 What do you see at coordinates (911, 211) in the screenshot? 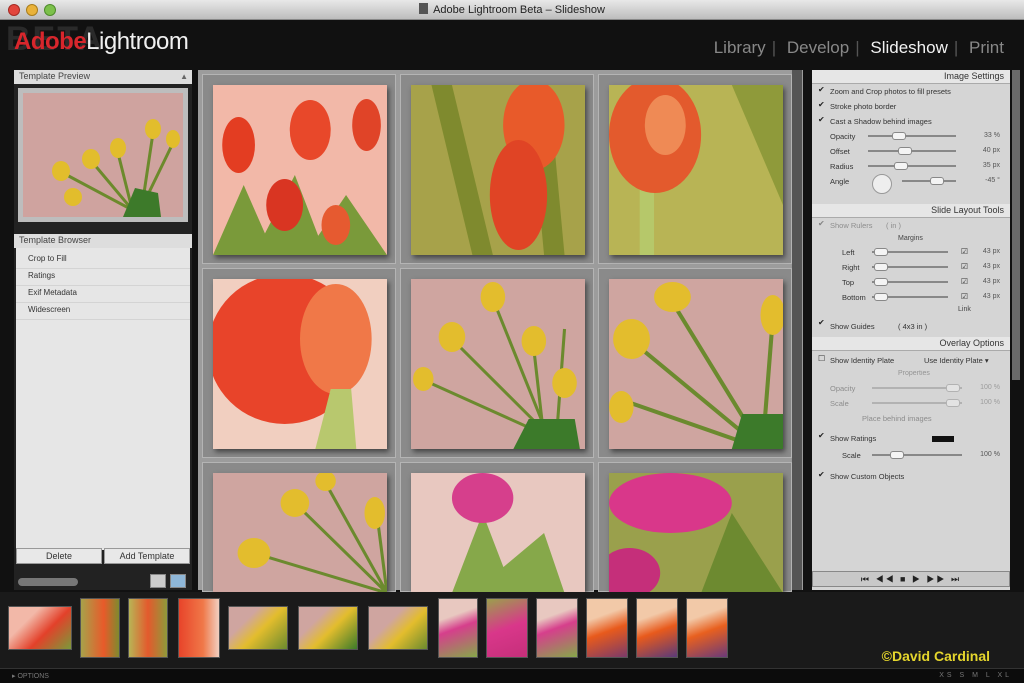
I see `slide-layout-header: Slide Layout Tools` at bounding box center [911, 211].